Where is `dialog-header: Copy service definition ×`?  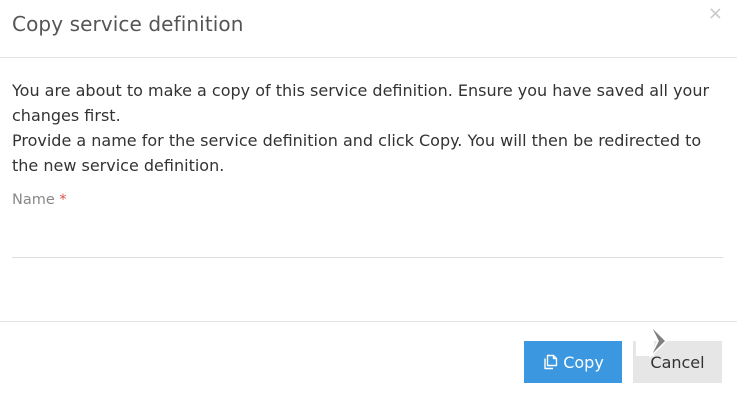
dialog-header: Copy service definition × is located at coordinates (368, 29).